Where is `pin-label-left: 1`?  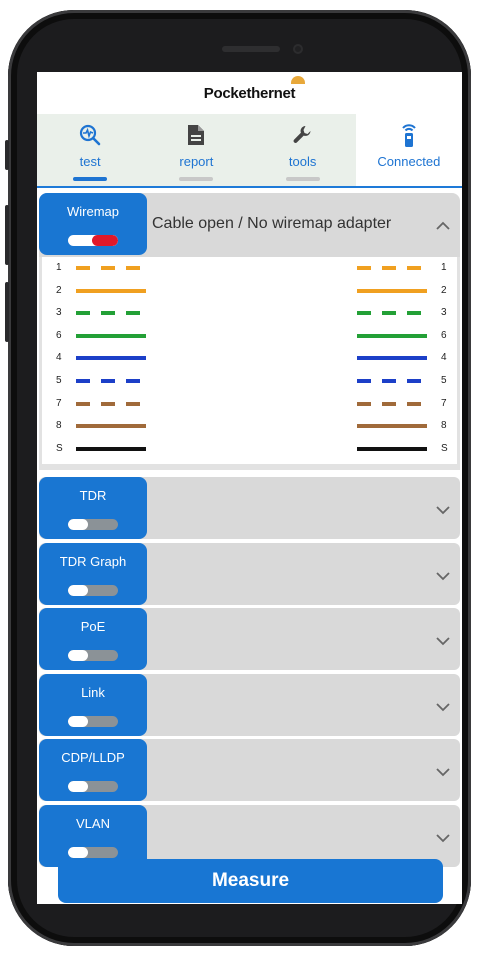 pin-label-left: 1 is located at coordinates (59, 267).